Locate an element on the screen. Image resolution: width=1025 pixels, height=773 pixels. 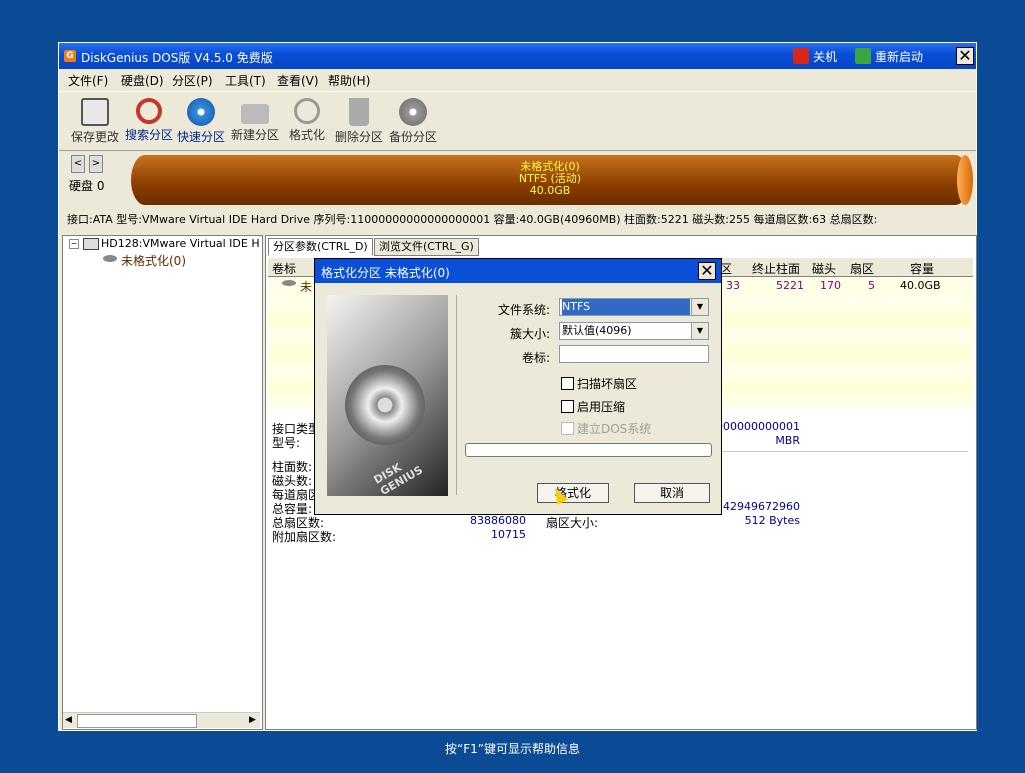
col-volume: 卷标 is located at coordinates (284, 268).